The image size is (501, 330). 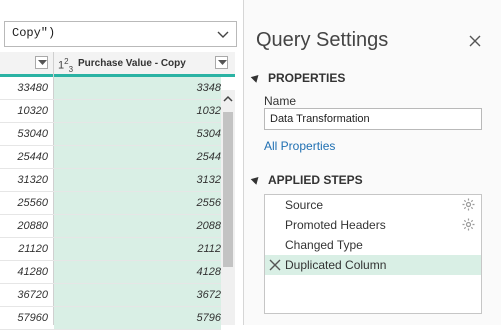 What do you see at coordinates (25, 272) in the screenshot?
I see `table-cell: 41280` at bounding box center [25, 272].